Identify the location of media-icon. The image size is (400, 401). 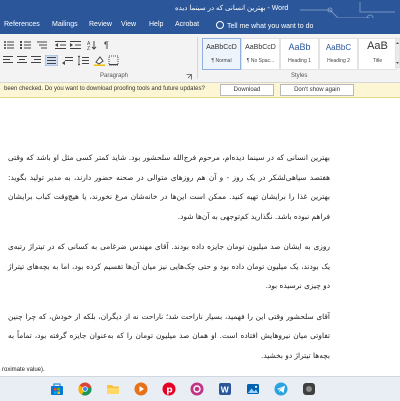
(141, 389).